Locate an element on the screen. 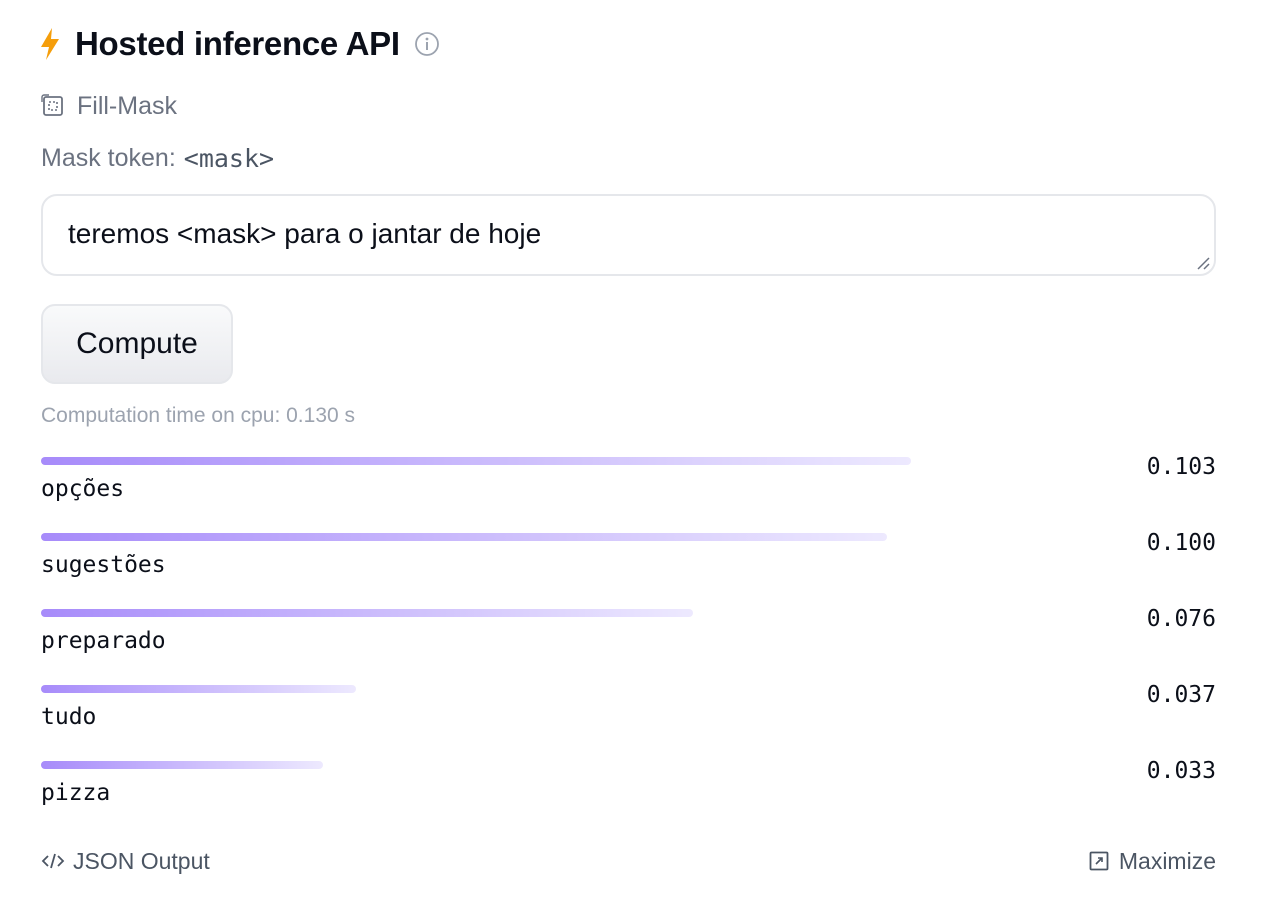  maximize-button: Maximize is located at coordinates (1152, 861).